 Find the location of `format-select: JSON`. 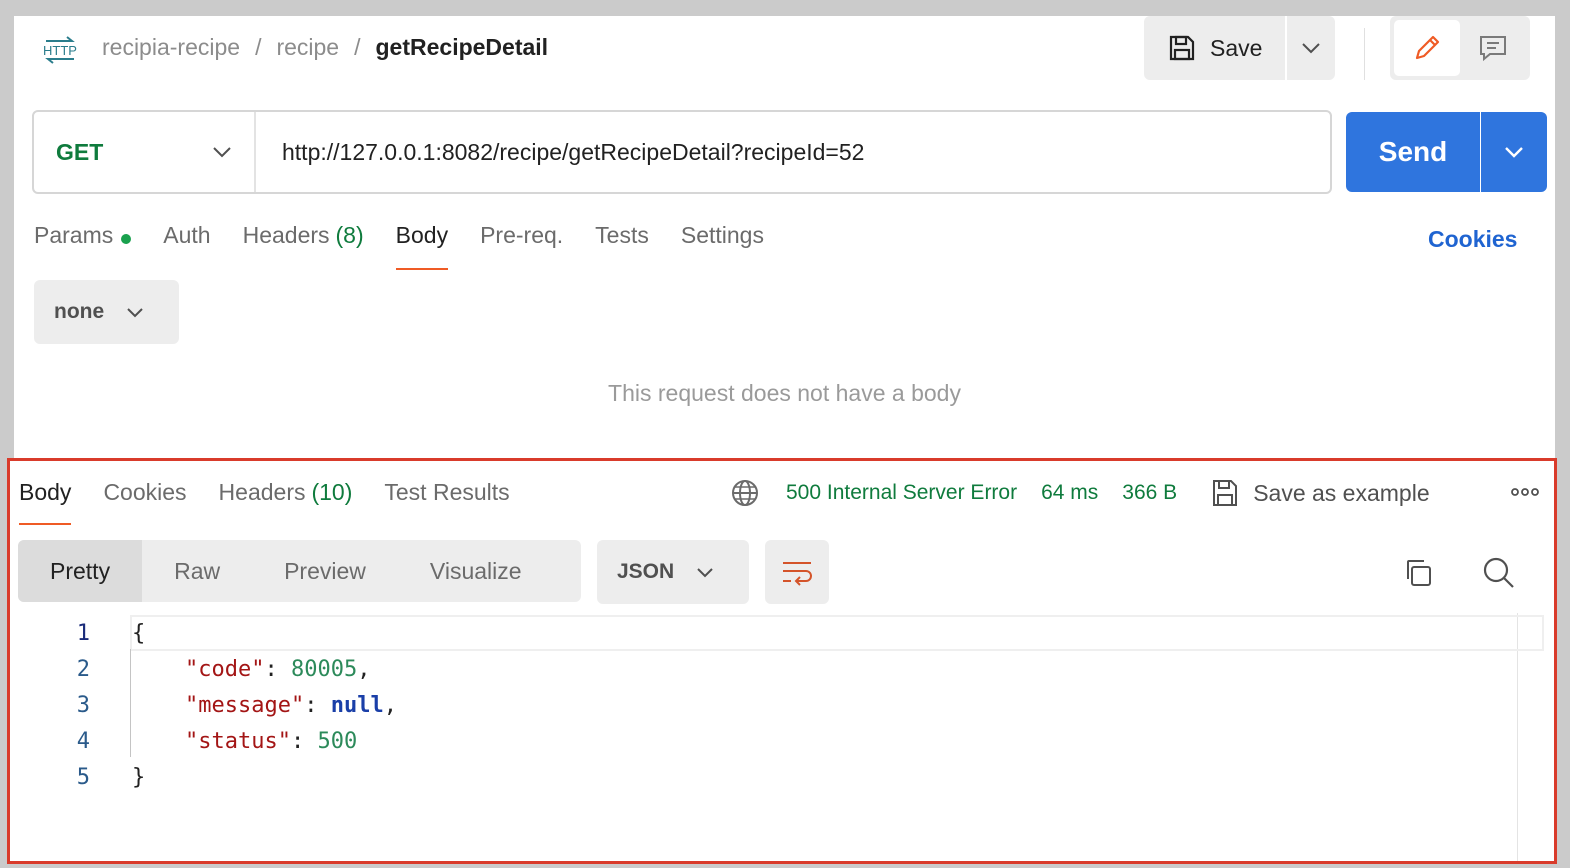

format-select: JSON is located at coordinates (673, 572).